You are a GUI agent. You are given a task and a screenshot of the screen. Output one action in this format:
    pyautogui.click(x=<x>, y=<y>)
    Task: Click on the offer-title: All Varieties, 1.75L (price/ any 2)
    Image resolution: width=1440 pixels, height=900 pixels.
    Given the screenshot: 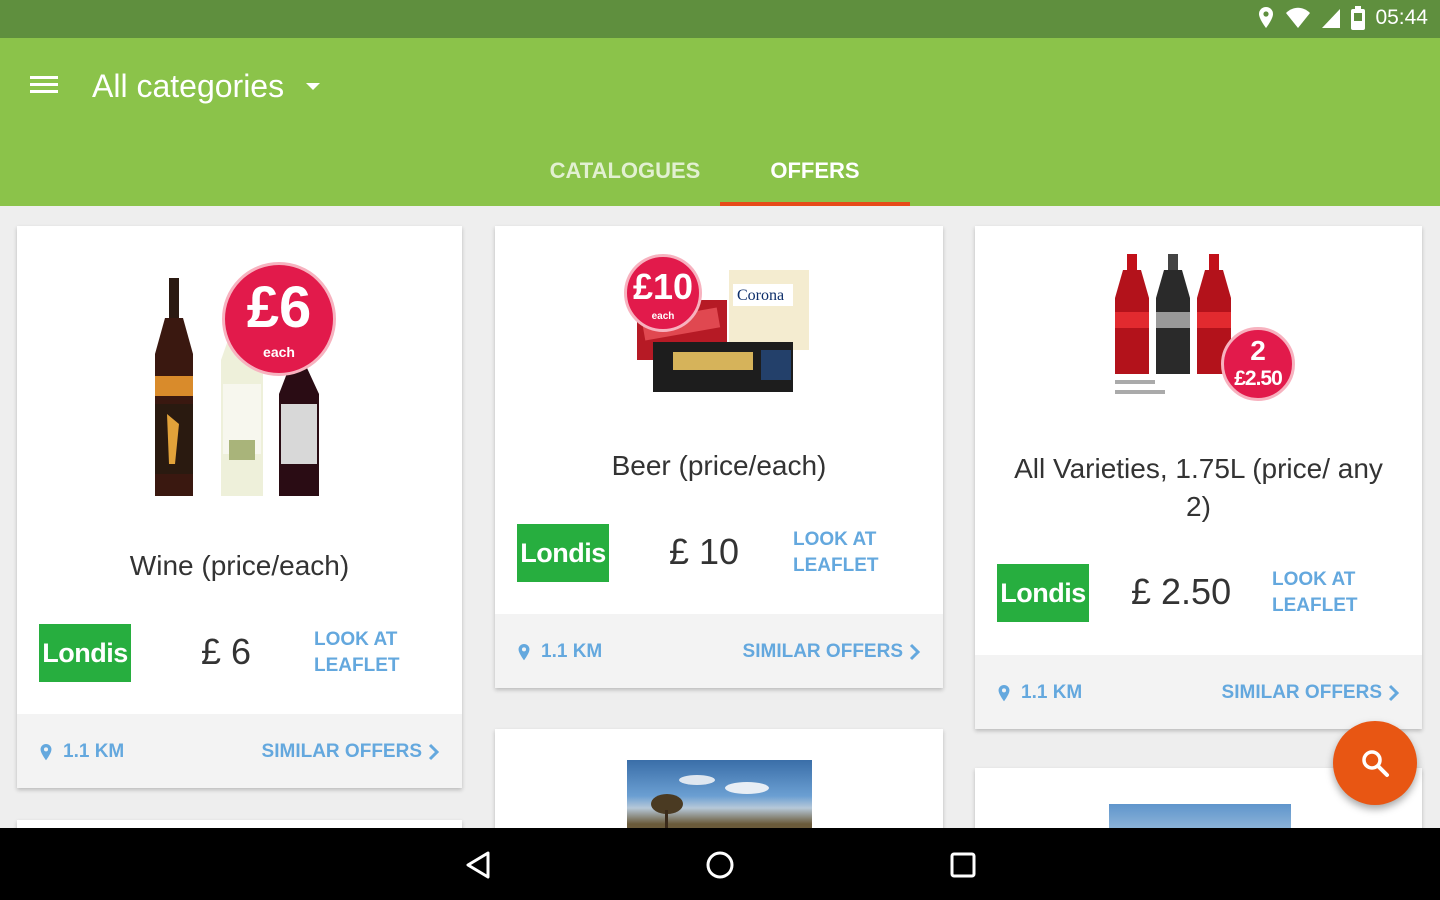 What is the action you would take?
    pyautogui.click(x=1198, y=487)
    